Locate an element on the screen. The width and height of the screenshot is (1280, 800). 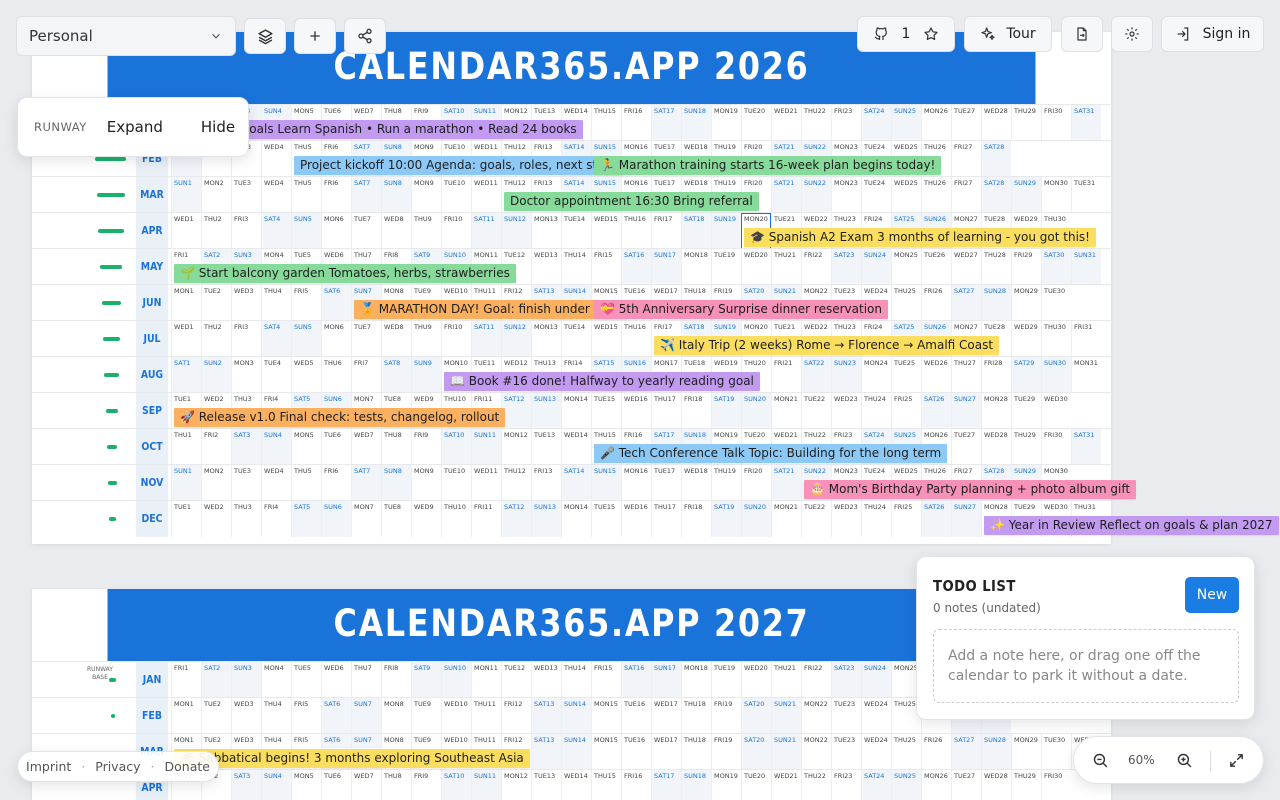
day-cell: SAT31 is located at coordinates (1086, 447).